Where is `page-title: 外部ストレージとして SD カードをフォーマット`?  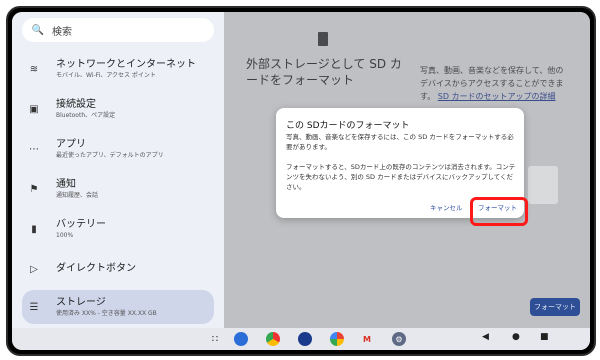 page-title: 外部ストレージとして SD カードをフォーマット is located at coordinates (324, 72).